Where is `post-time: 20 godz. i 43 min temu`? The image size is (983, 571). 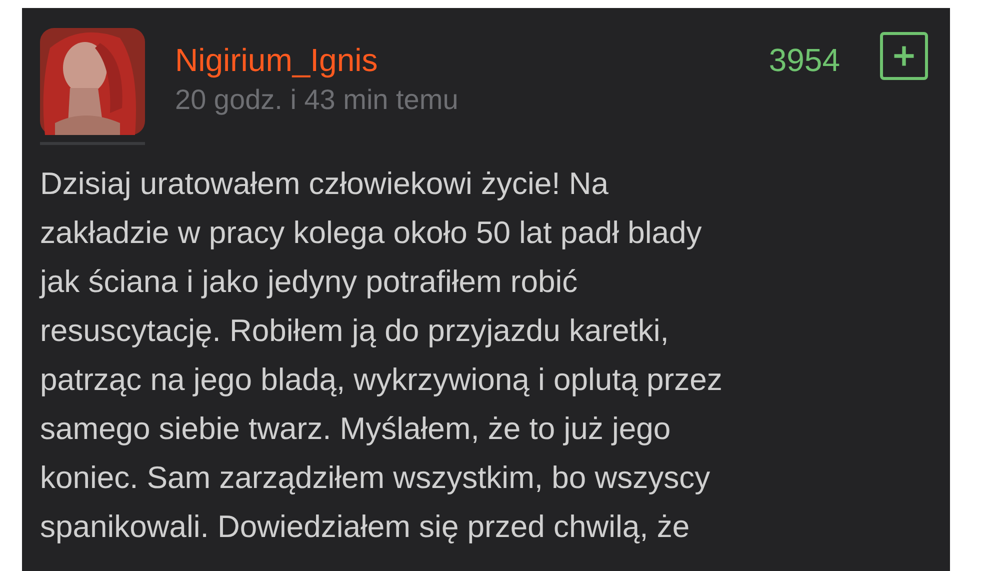
post-time: 20 godz. i 43 min temu is located at coordinates (316, 100).